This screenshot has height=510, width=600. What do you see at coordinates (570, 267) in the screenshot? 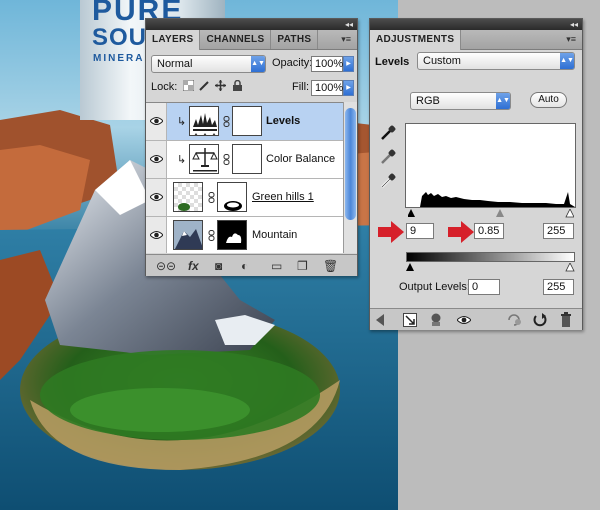
I see `output-white-handle` at bounding box center [570, 267].